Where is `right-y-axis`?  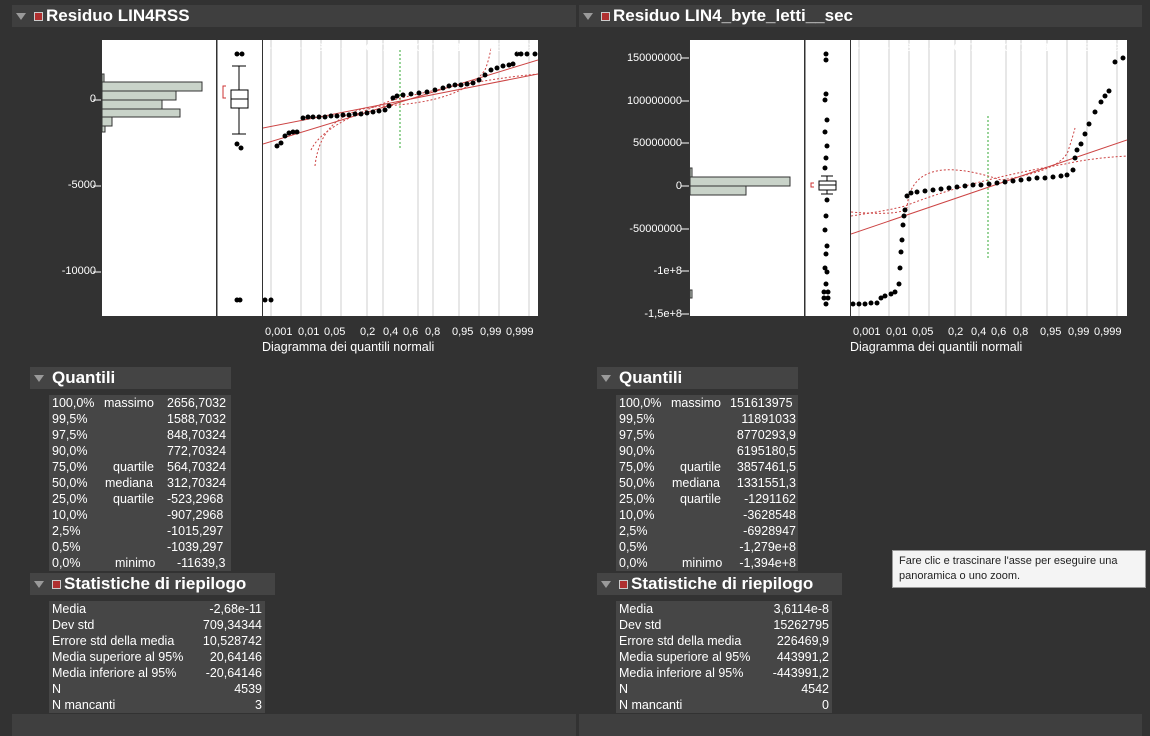
right-y-axis is located at coordinates (685, 178).